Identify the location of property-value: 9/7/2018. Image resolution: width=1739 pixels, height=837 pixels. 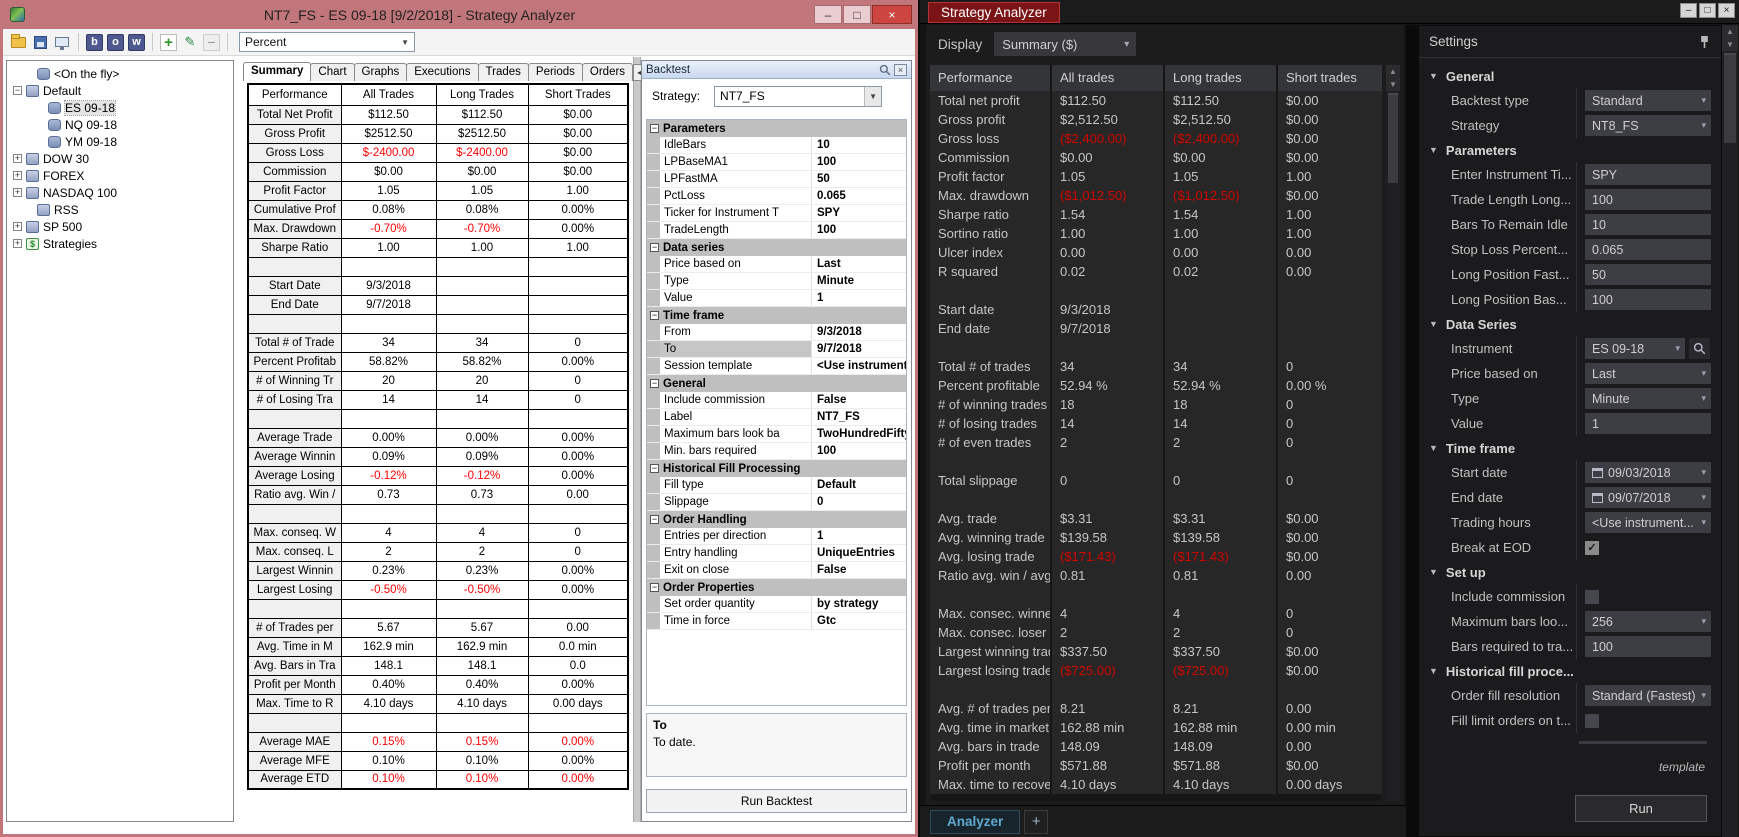
(859, 349).